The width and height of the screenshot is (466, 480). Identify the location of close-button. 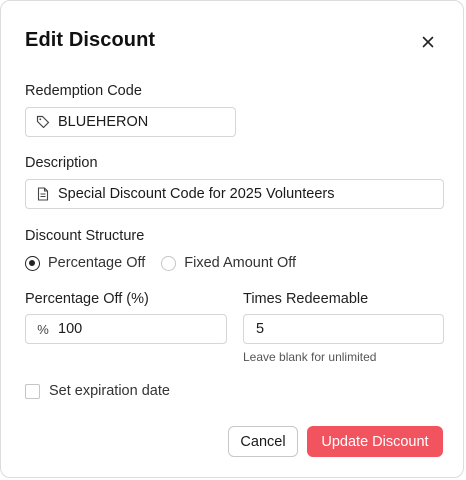
(428, 42).